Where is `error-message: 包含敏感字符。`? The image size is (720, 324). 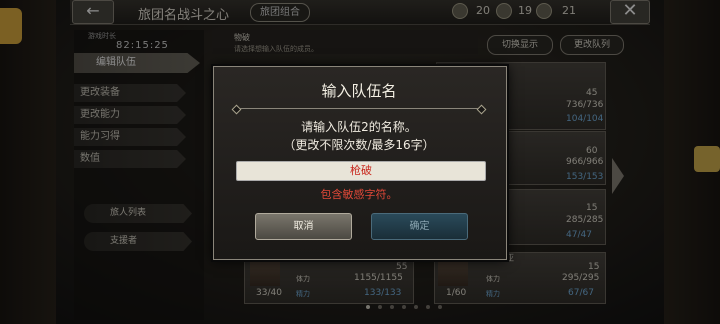
error-message: 包含敏感字符。 is located at coordinates (359, 194).